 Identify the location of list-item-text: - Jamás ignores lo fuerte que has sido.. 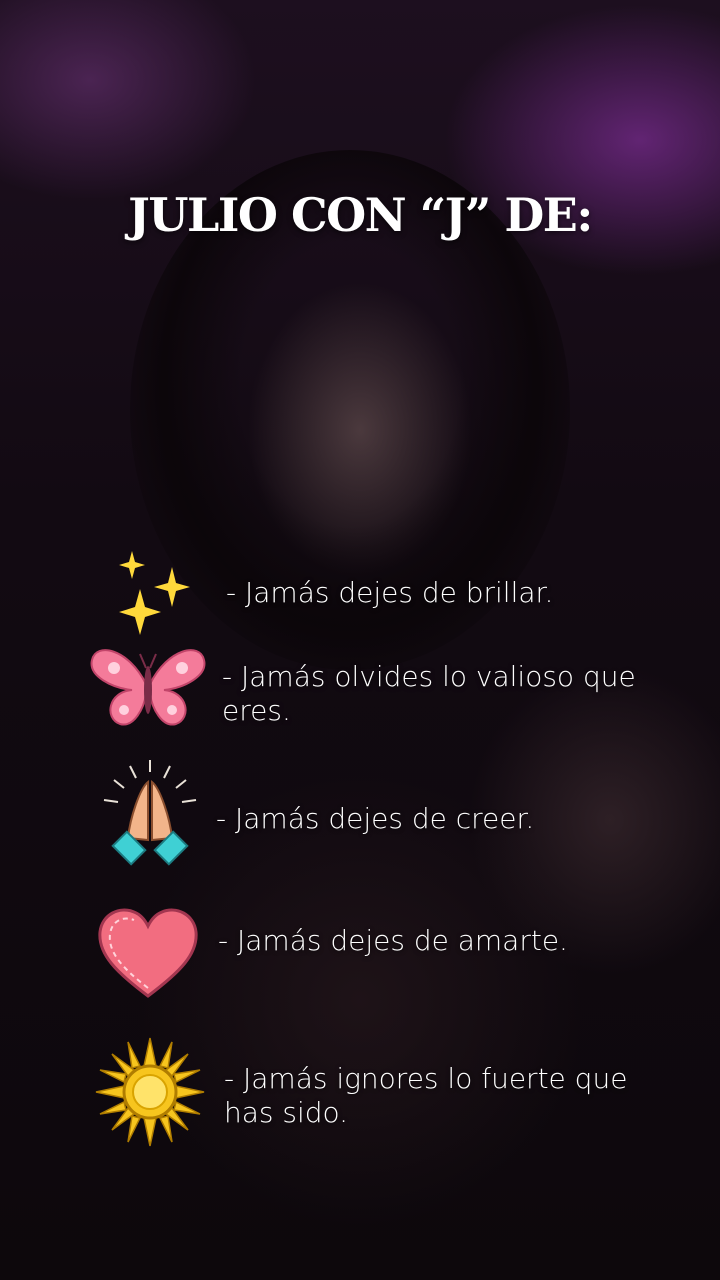
(426, 1095).